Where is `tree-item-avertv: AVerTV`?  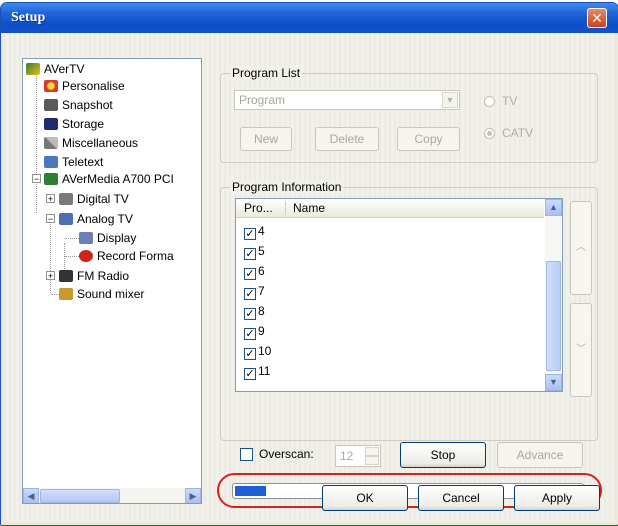 tree-item-avertv: AVerTV is located at coordinates (55, 69).